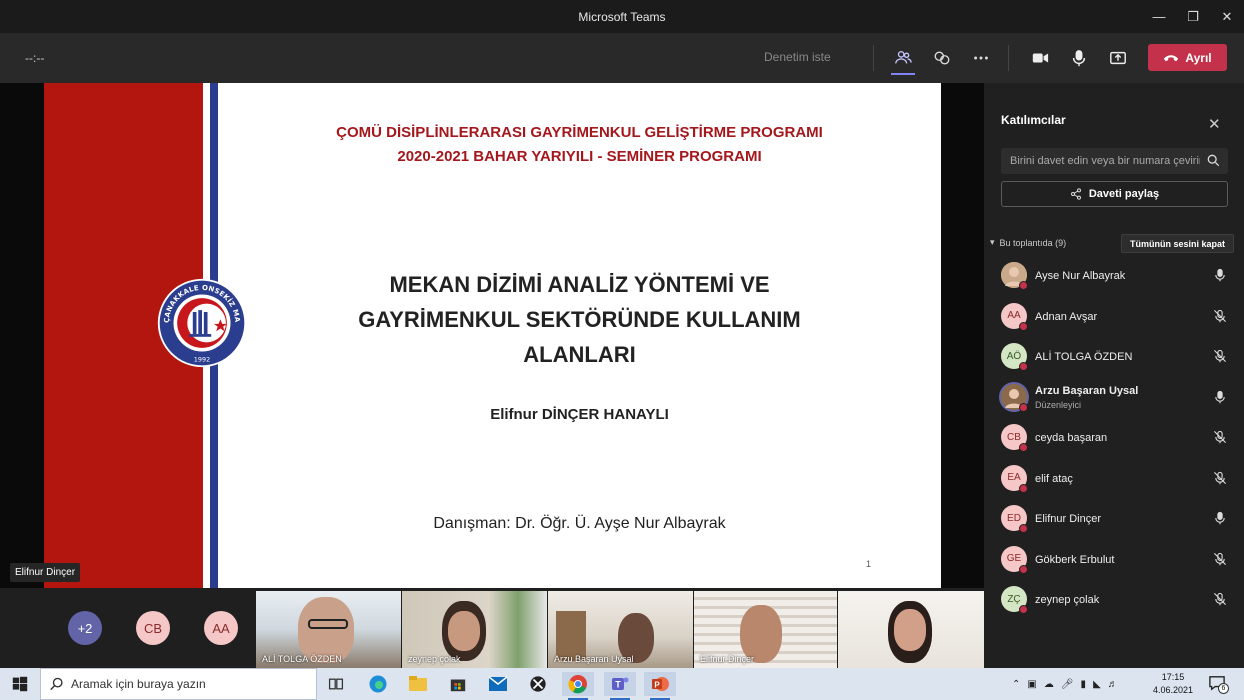  Describe the element at coordinates (1117, 398) in the screenshot. I see `participant-row: Arzu Başaran Uysal Düzenleyici` at that location.